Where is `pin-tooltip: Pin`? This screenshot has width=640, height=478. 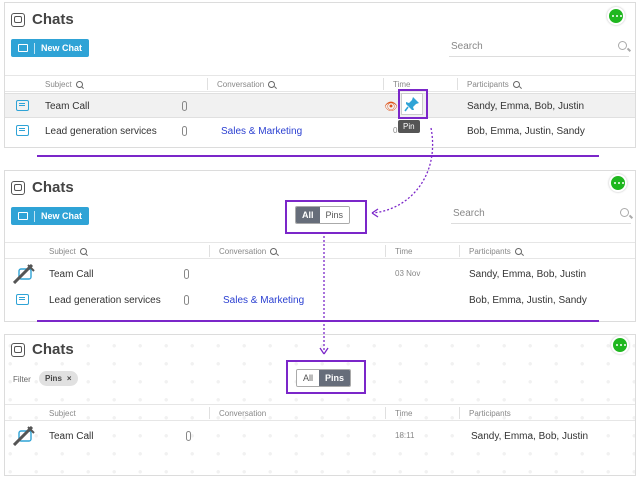
pin-tooltip: Pin is located at coordinates (409, 126).